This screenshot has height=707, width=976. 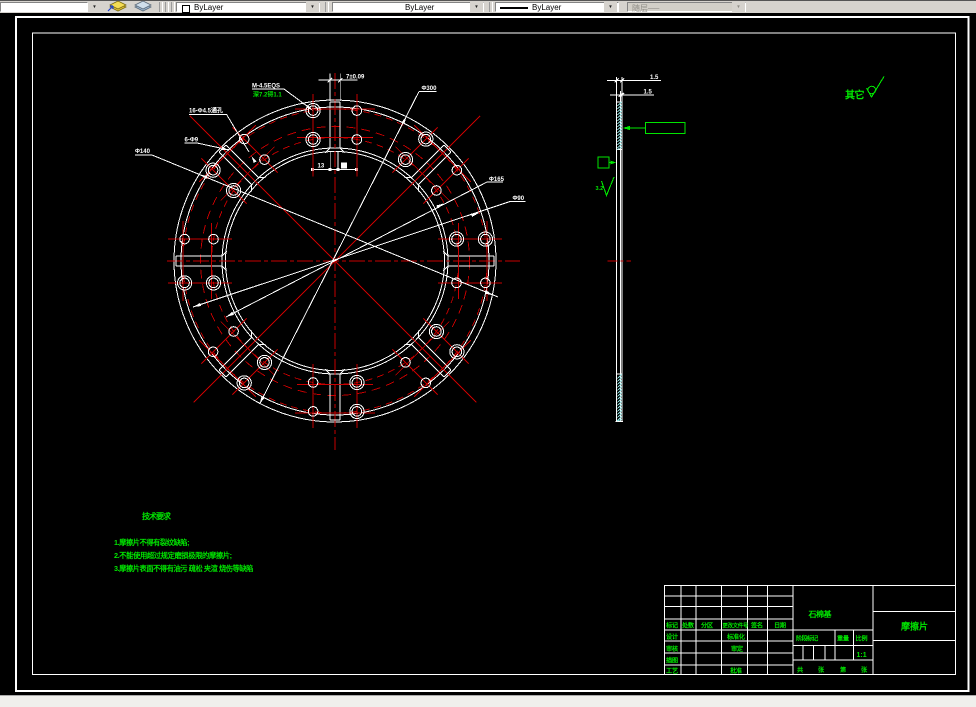 I want to click on svg-text: Φ300, so click(x=430, y=89).